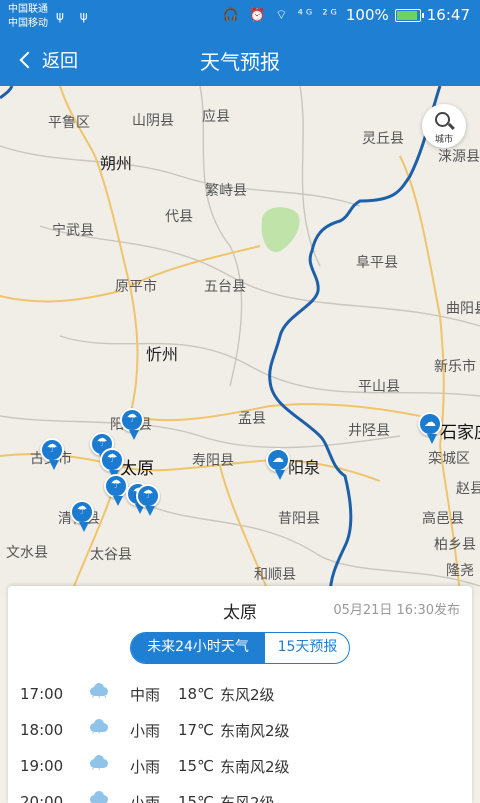 The width and height of the screenshot is (480, 803). Describe the element at coordinates (69, 123) in the screenshot. I see `place-label: 平鲁区` at that location.